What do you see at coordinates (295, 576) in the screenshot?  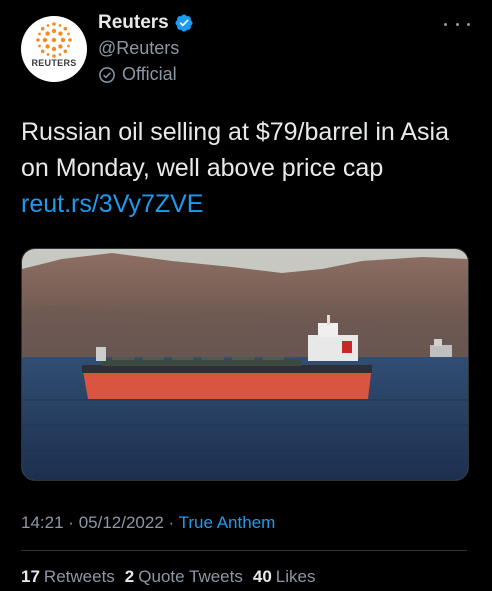 I see `likes-label: Likes` at bounding box center [295, 576].